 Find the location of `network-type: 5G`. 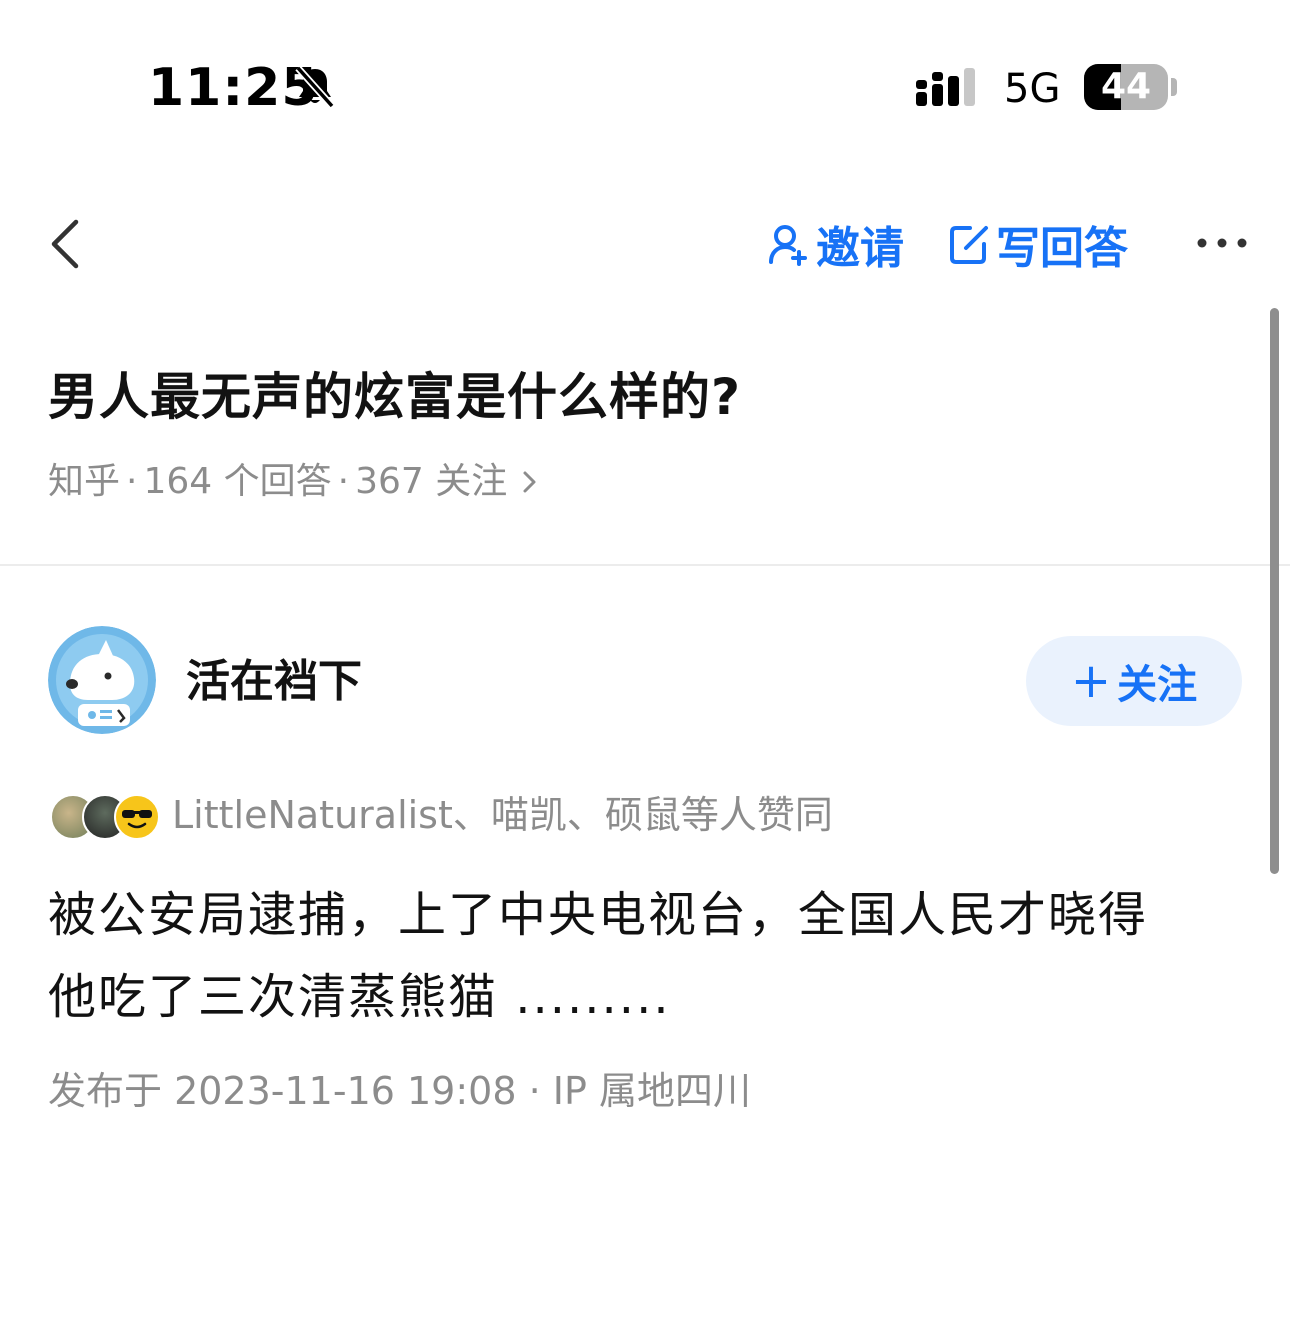

network-type: 5G is located at coordinates (1032, 89).